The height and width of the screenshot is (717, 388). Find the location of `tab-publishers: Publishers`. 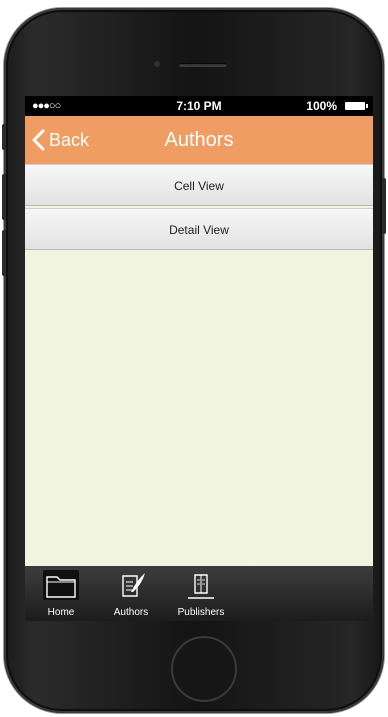

tab-publishers: Publishers is located at coordinates (201, 593).